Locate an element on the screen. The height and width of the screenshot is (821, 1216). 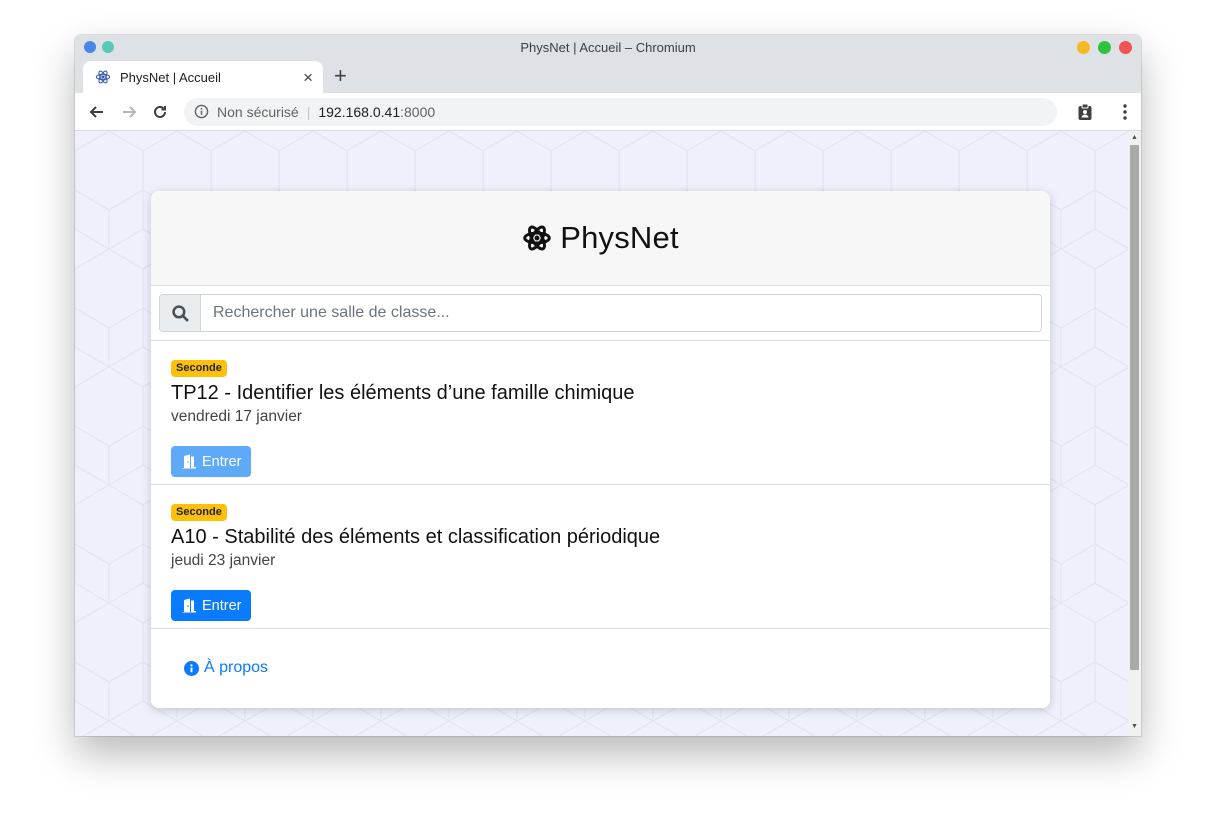
clipboard-icon is located at coordinates (1085, 111).